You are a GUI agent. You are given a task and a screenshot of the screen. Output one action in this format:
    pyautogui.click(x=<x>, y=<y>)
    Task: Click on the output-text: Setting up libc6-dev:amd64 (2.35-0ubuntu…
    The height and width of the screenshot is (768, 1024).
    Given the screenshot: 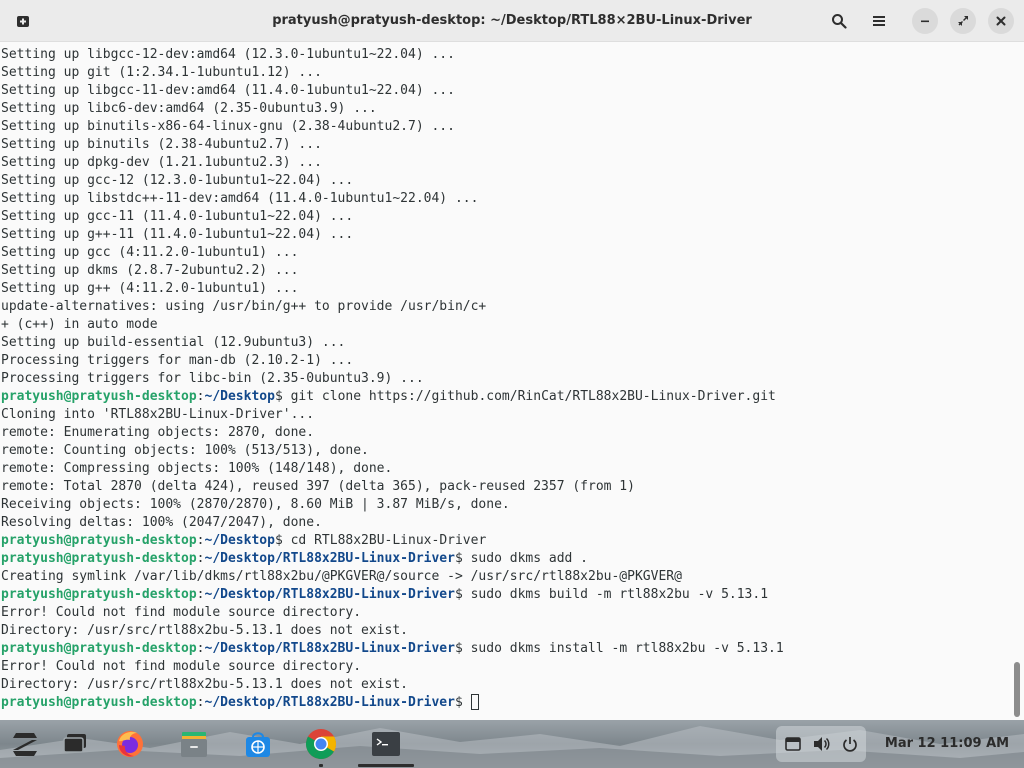 What is the action you would take?
    pyautogui.click(x=189, y=108)
    